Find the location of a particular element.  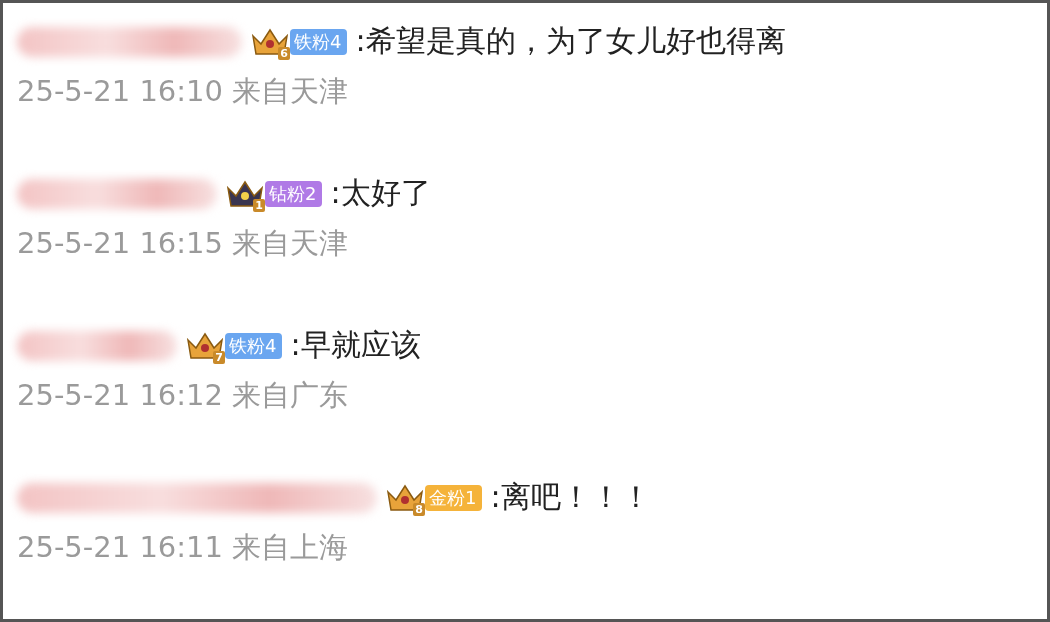

comment-text: :希望是真的，为了女儿好也得离 is located at coordinates (570, 41).